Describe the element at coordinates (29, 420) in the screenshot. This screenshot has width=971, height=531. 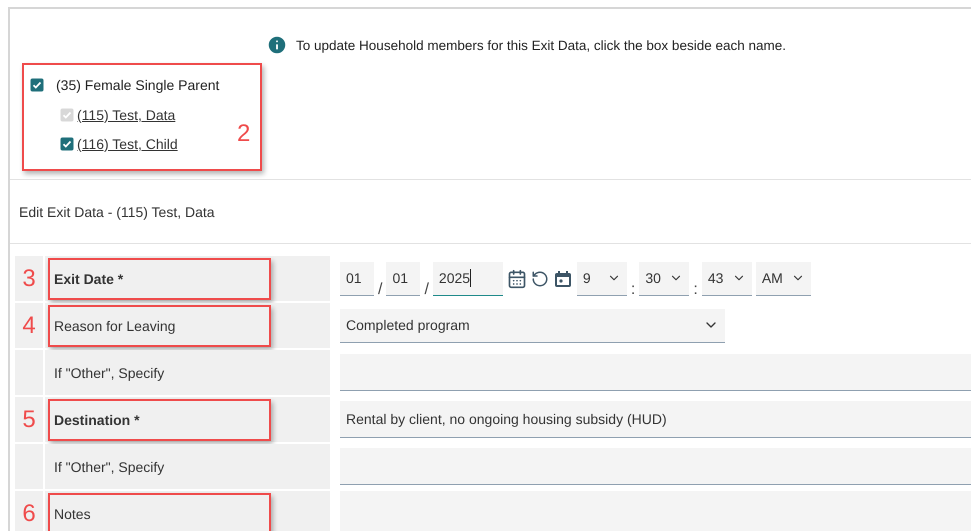
I see `annotation-number: 5` at that location.